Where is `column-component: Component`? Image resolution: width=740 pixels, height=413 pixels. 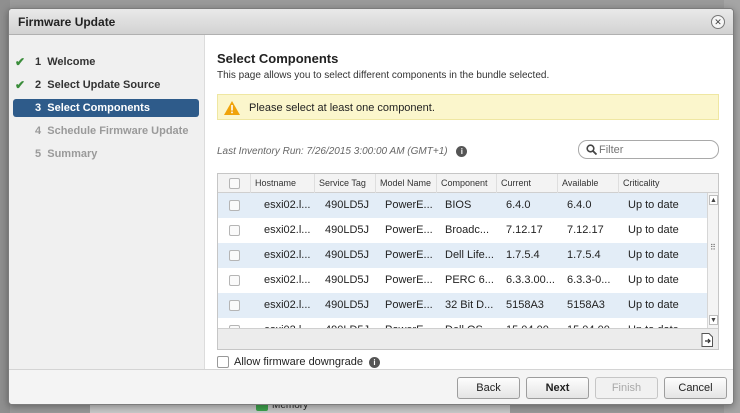 column-component: Component is located at coordinates (466, 183).